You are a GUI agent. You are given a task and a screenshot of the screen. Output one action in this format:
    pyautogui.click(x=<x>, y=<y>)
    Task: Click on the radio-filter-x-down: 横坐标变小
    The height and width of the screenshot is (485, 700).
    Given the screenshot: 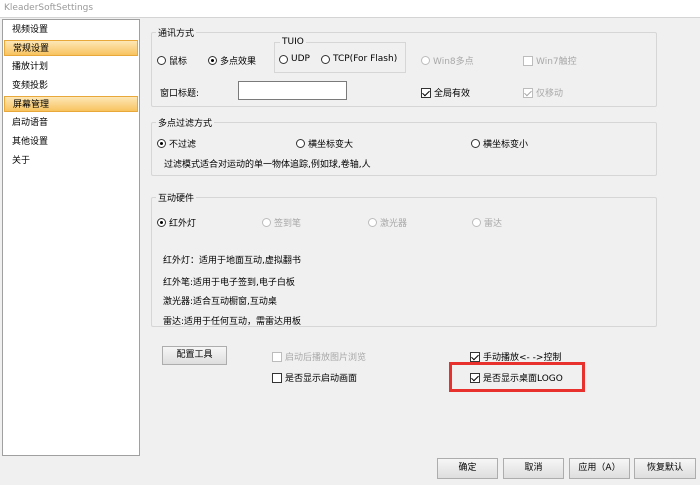 What is the action you would take?
    pyautogui.click(x=499, y=143)
    